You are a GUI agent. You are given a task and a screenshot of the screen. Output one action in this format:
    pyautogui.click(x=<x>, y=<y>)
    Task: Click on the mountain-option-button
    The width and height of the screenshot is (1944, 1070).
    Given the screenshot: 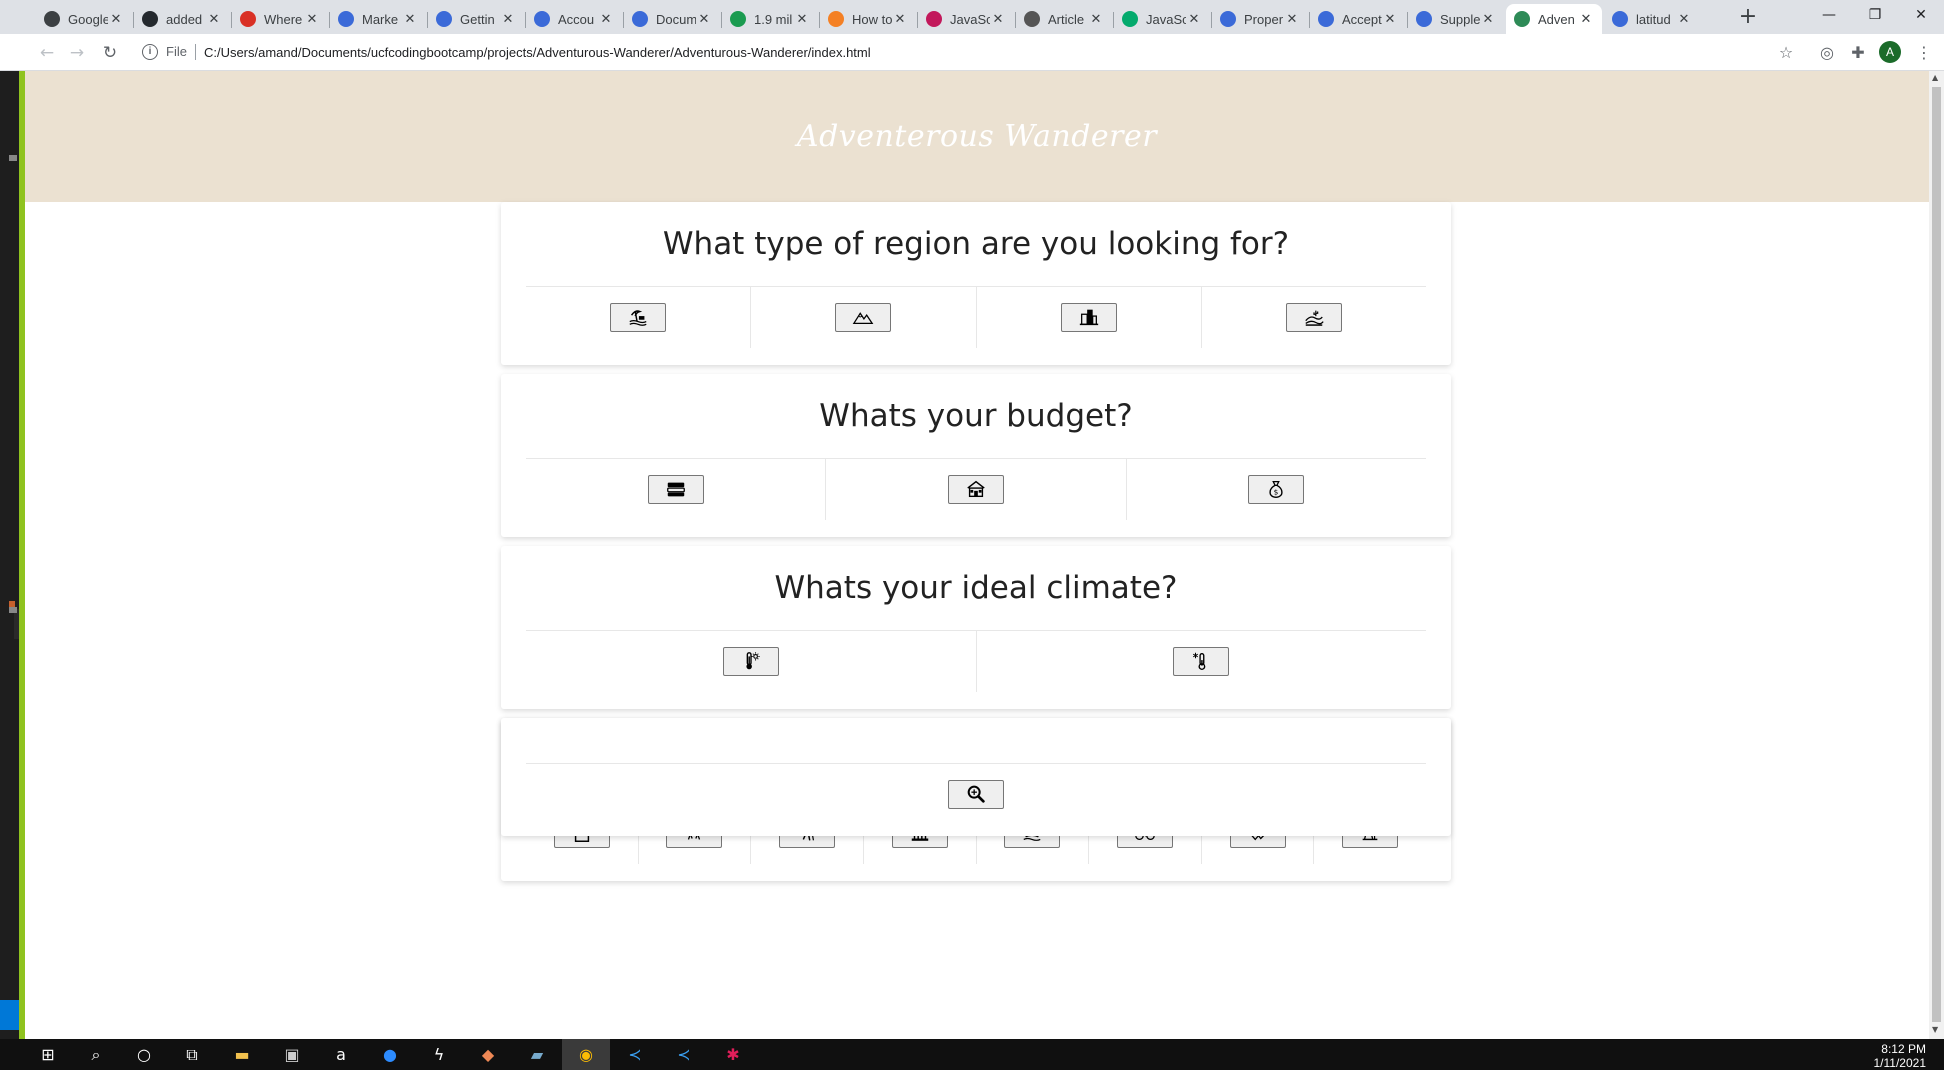 What is the action you would take?
    pyautogui.click(x=863, y=317)
    